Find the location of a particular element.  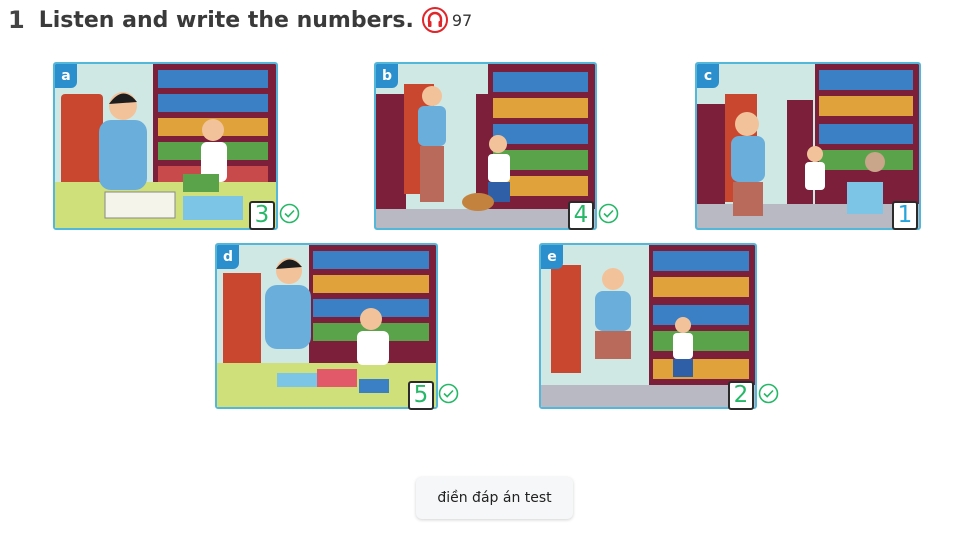

picture-b: b is located at coordinates (485, 146).